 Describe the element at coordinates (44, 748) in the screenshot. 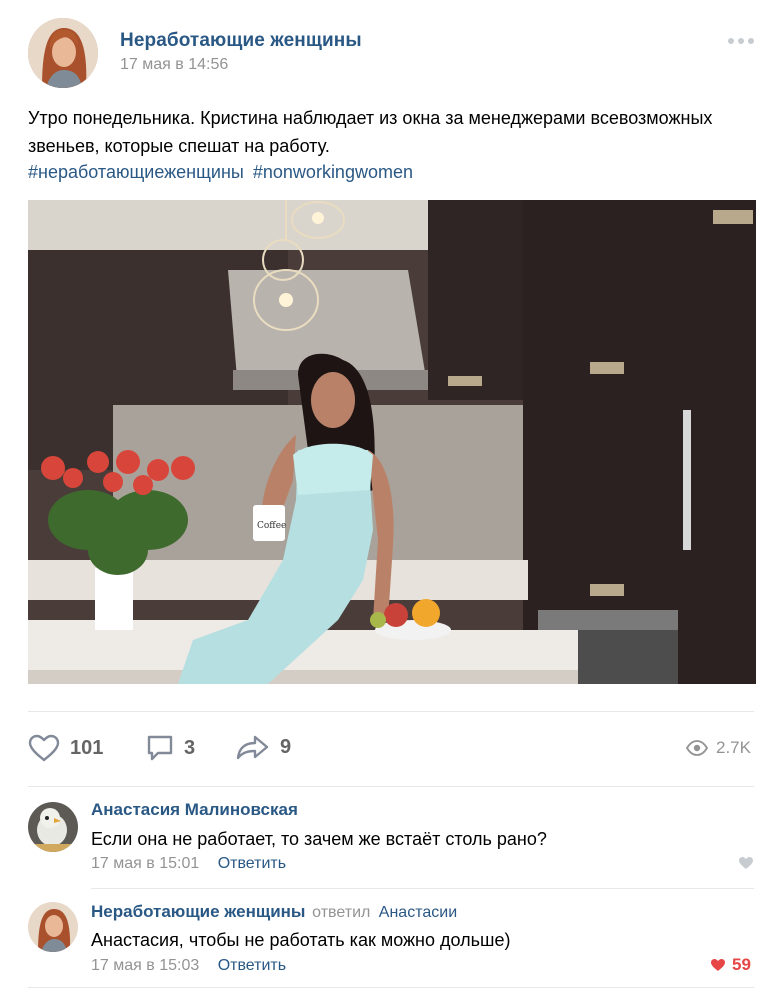

I see `heart-outline-icon` at that location.